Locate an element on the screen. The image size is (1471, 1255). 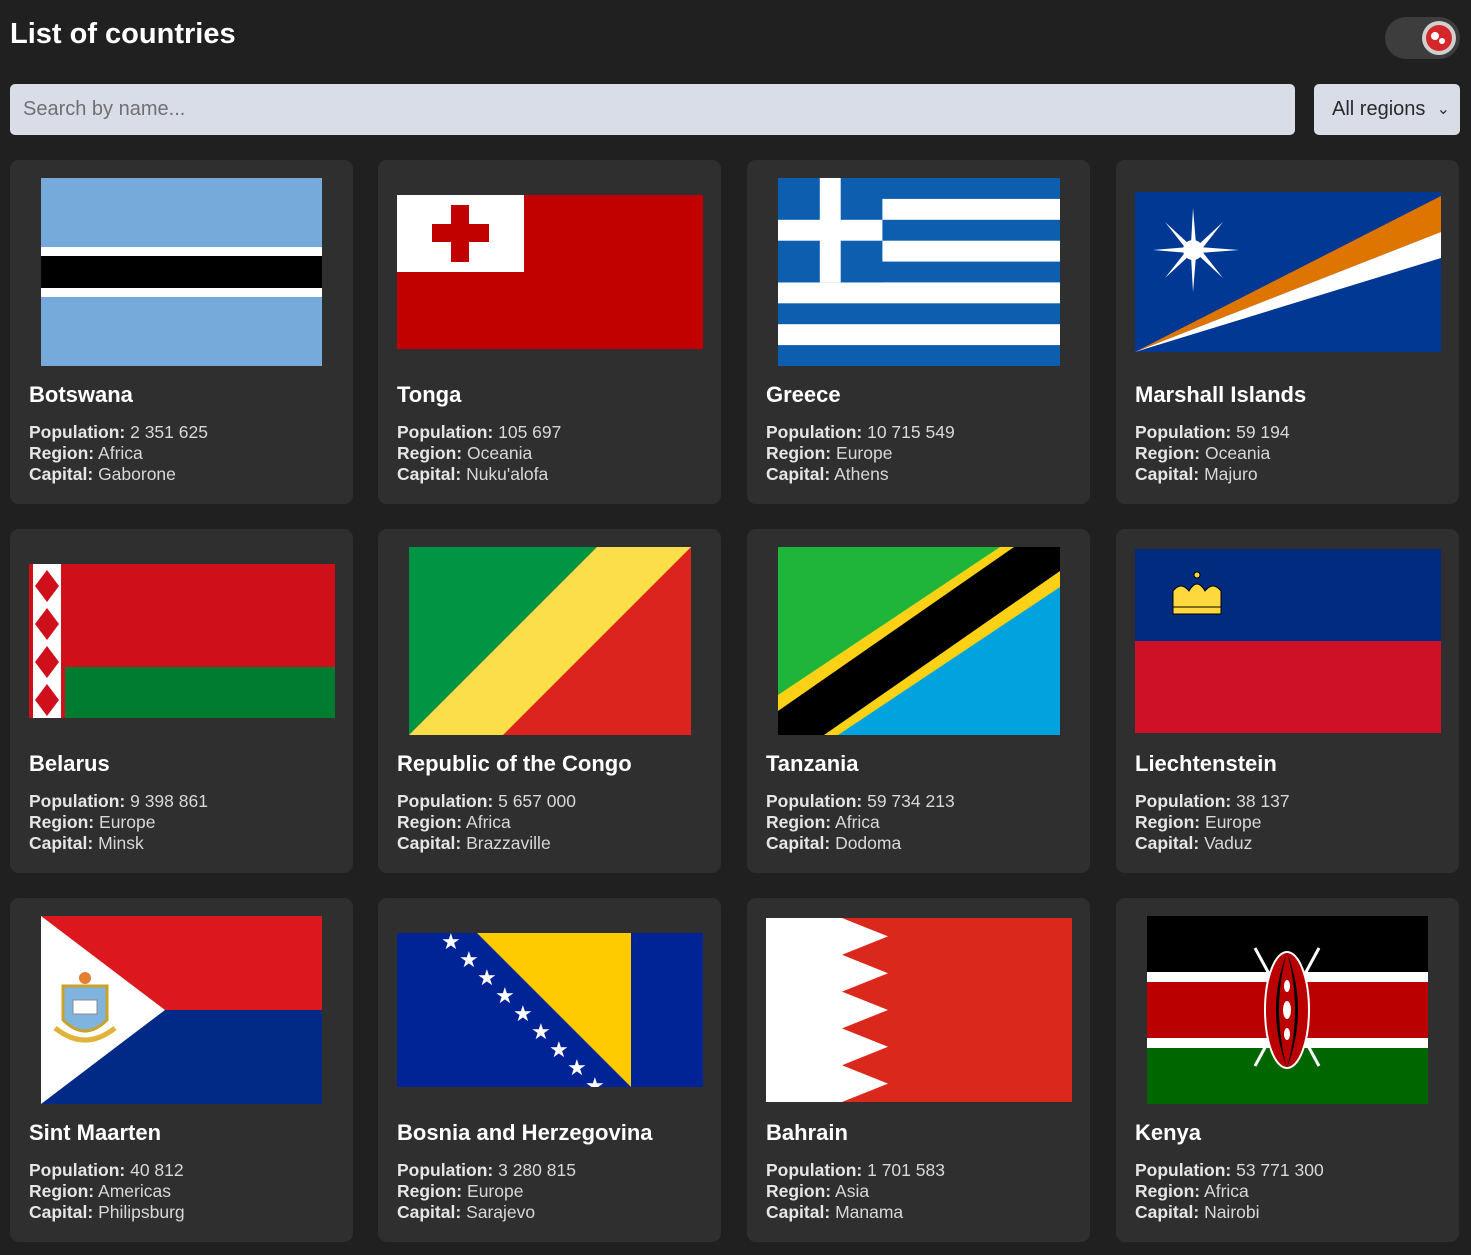
region-filter-select: All regions ⌄ is located at coordinates (1387, 109).